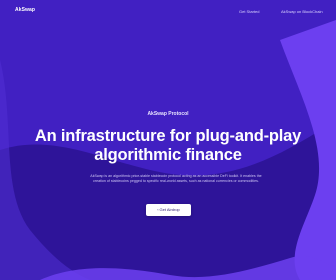 The image size is (336, 280). Describe the element at coordinates (168, 155) in the screenshot. I see `headline-line-2: algorithmic finance` at that location.